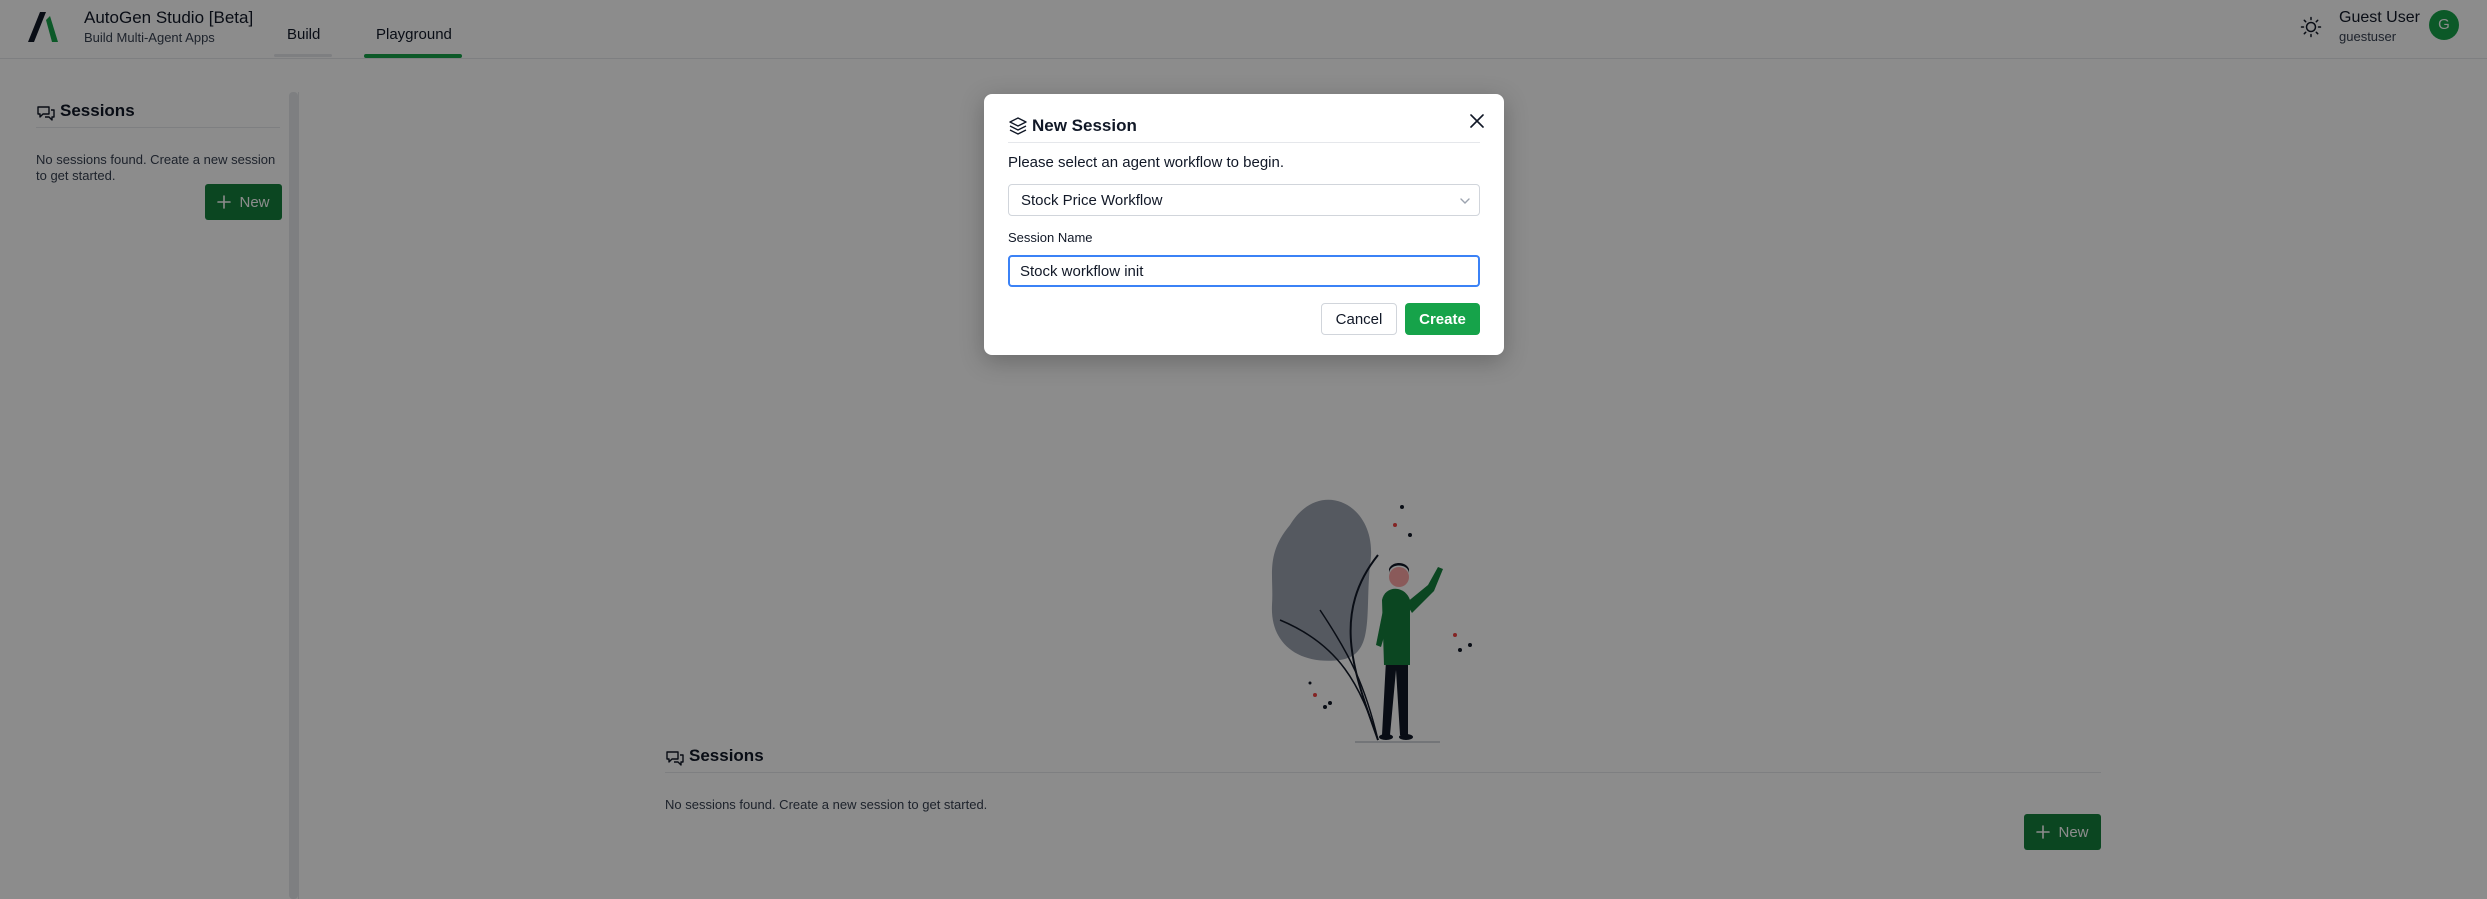  I want to click on layers-icon, so click(1018, 126).